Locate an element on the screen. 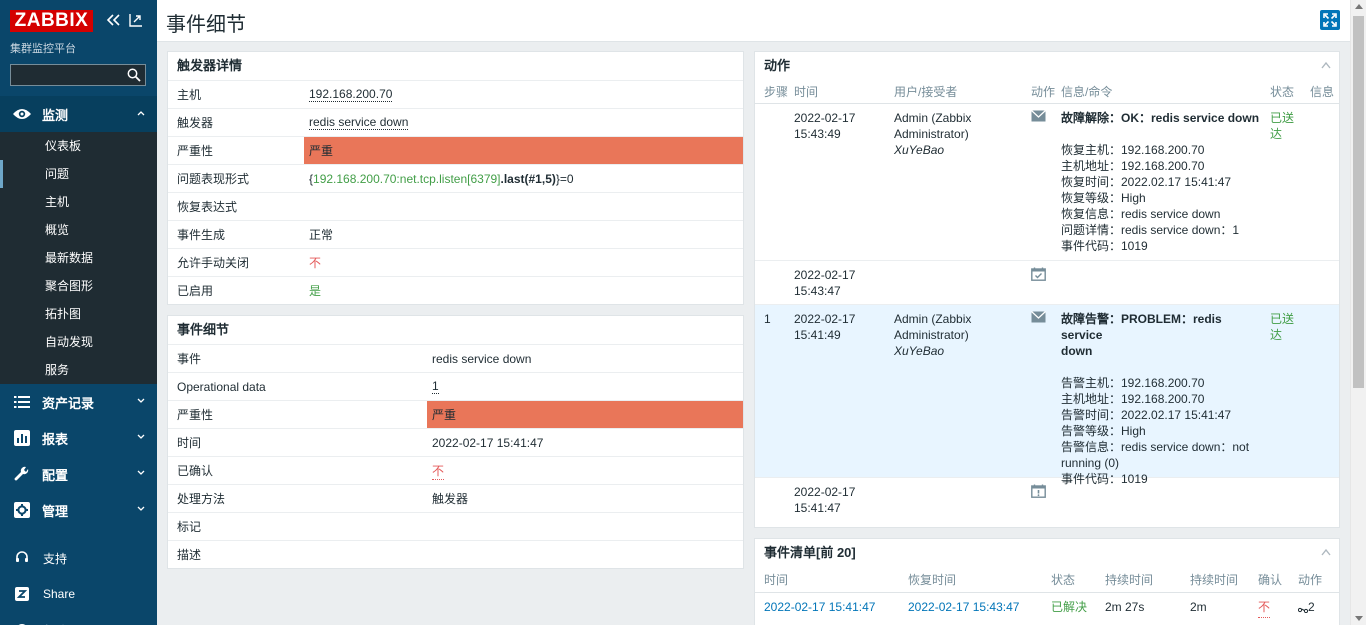 Image resolution: width=1366 pixels, height=625 pixels. user-line-1: Admin (Zabbix is located at coordinates (933, 319).